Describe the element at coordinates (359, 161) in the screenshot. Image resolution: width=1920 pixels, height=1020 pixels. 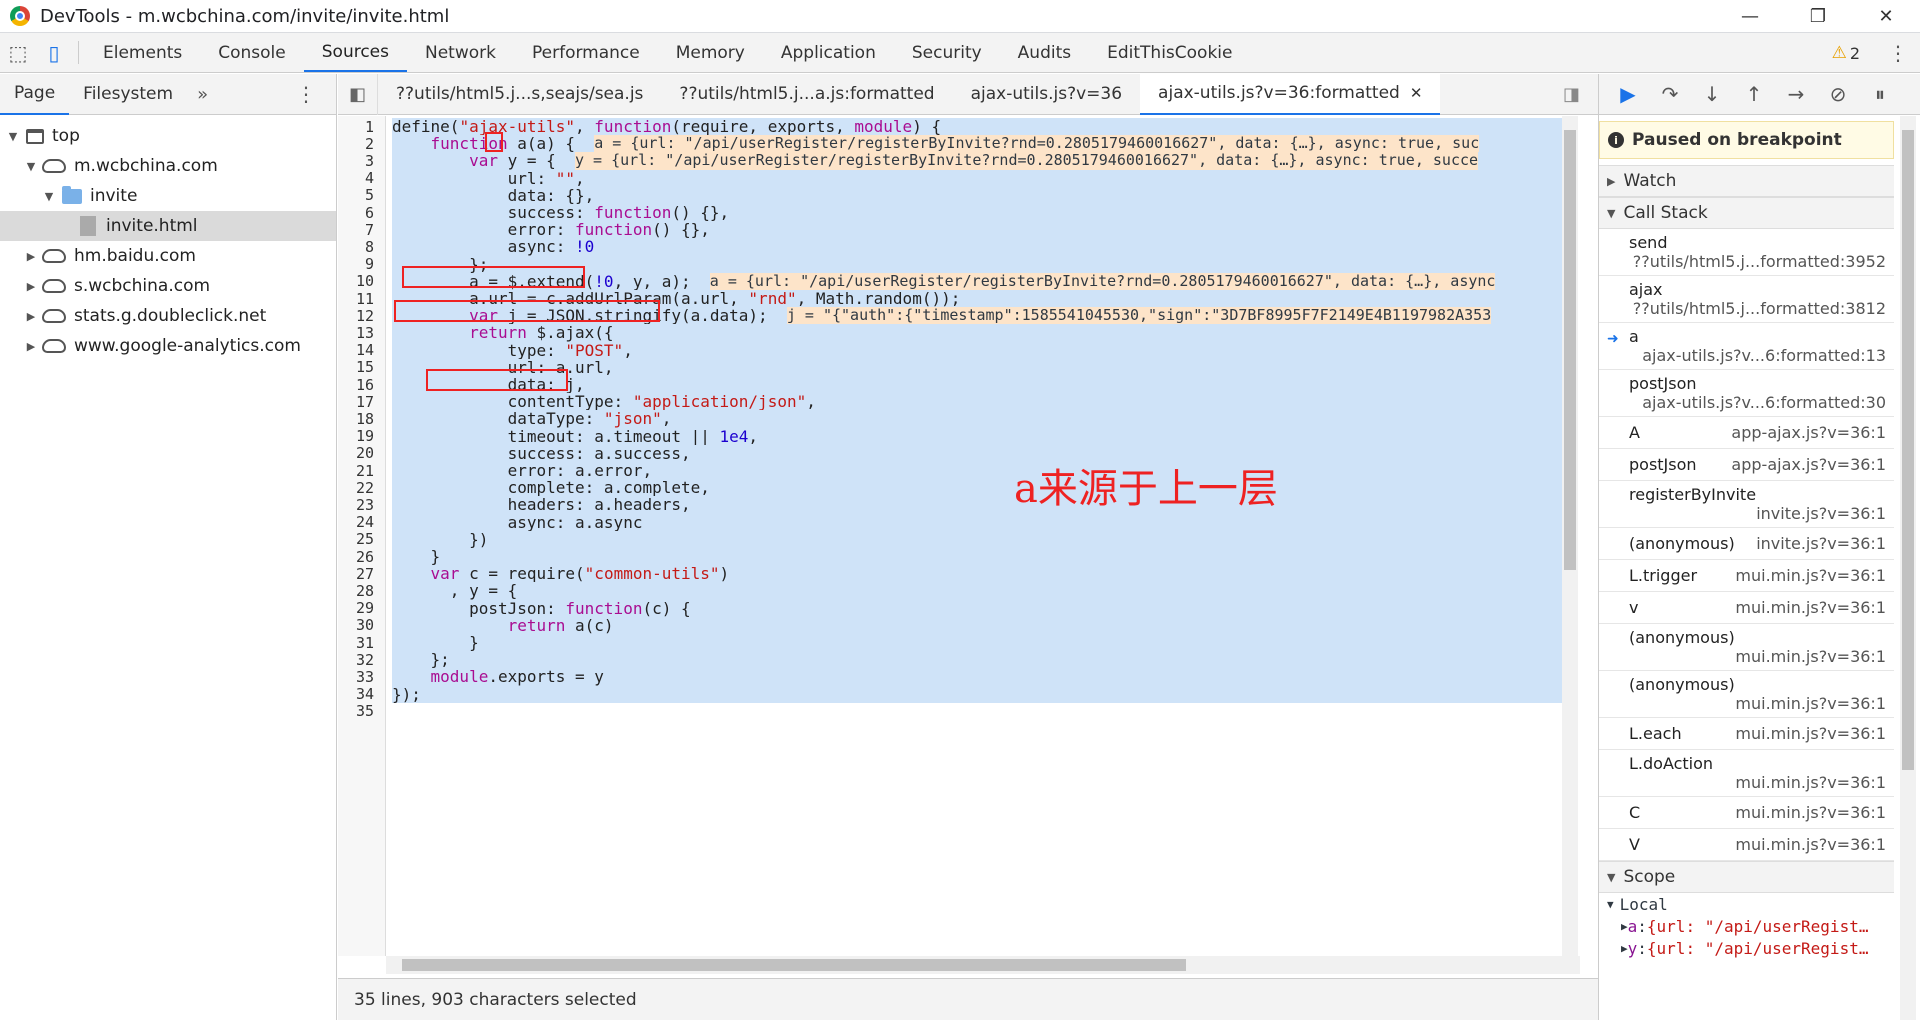
I see `line-number: 3` at that location.